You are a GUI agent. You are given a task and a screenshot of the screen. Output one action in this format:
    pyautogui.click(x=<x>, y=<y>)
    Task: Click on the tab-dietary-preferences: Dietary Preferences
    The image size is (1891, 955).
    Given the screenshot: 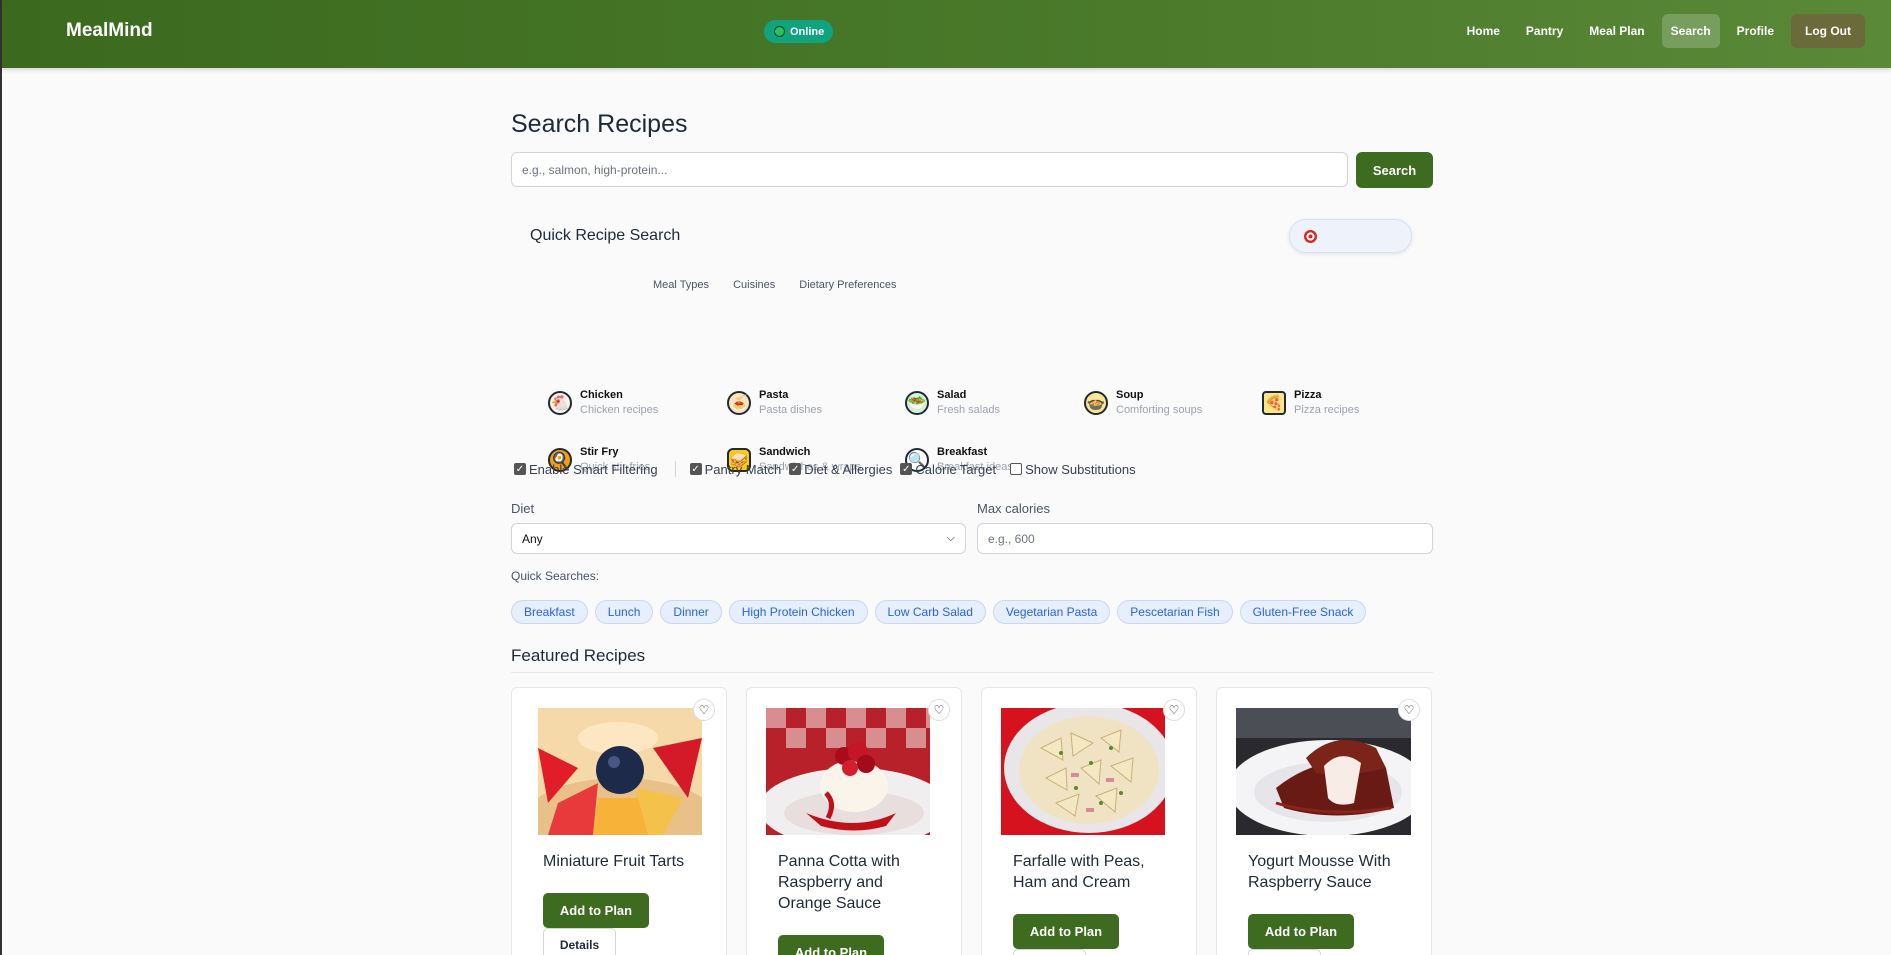 What is the action you would take?
    pyautogui.click(x=847, y=285)
    